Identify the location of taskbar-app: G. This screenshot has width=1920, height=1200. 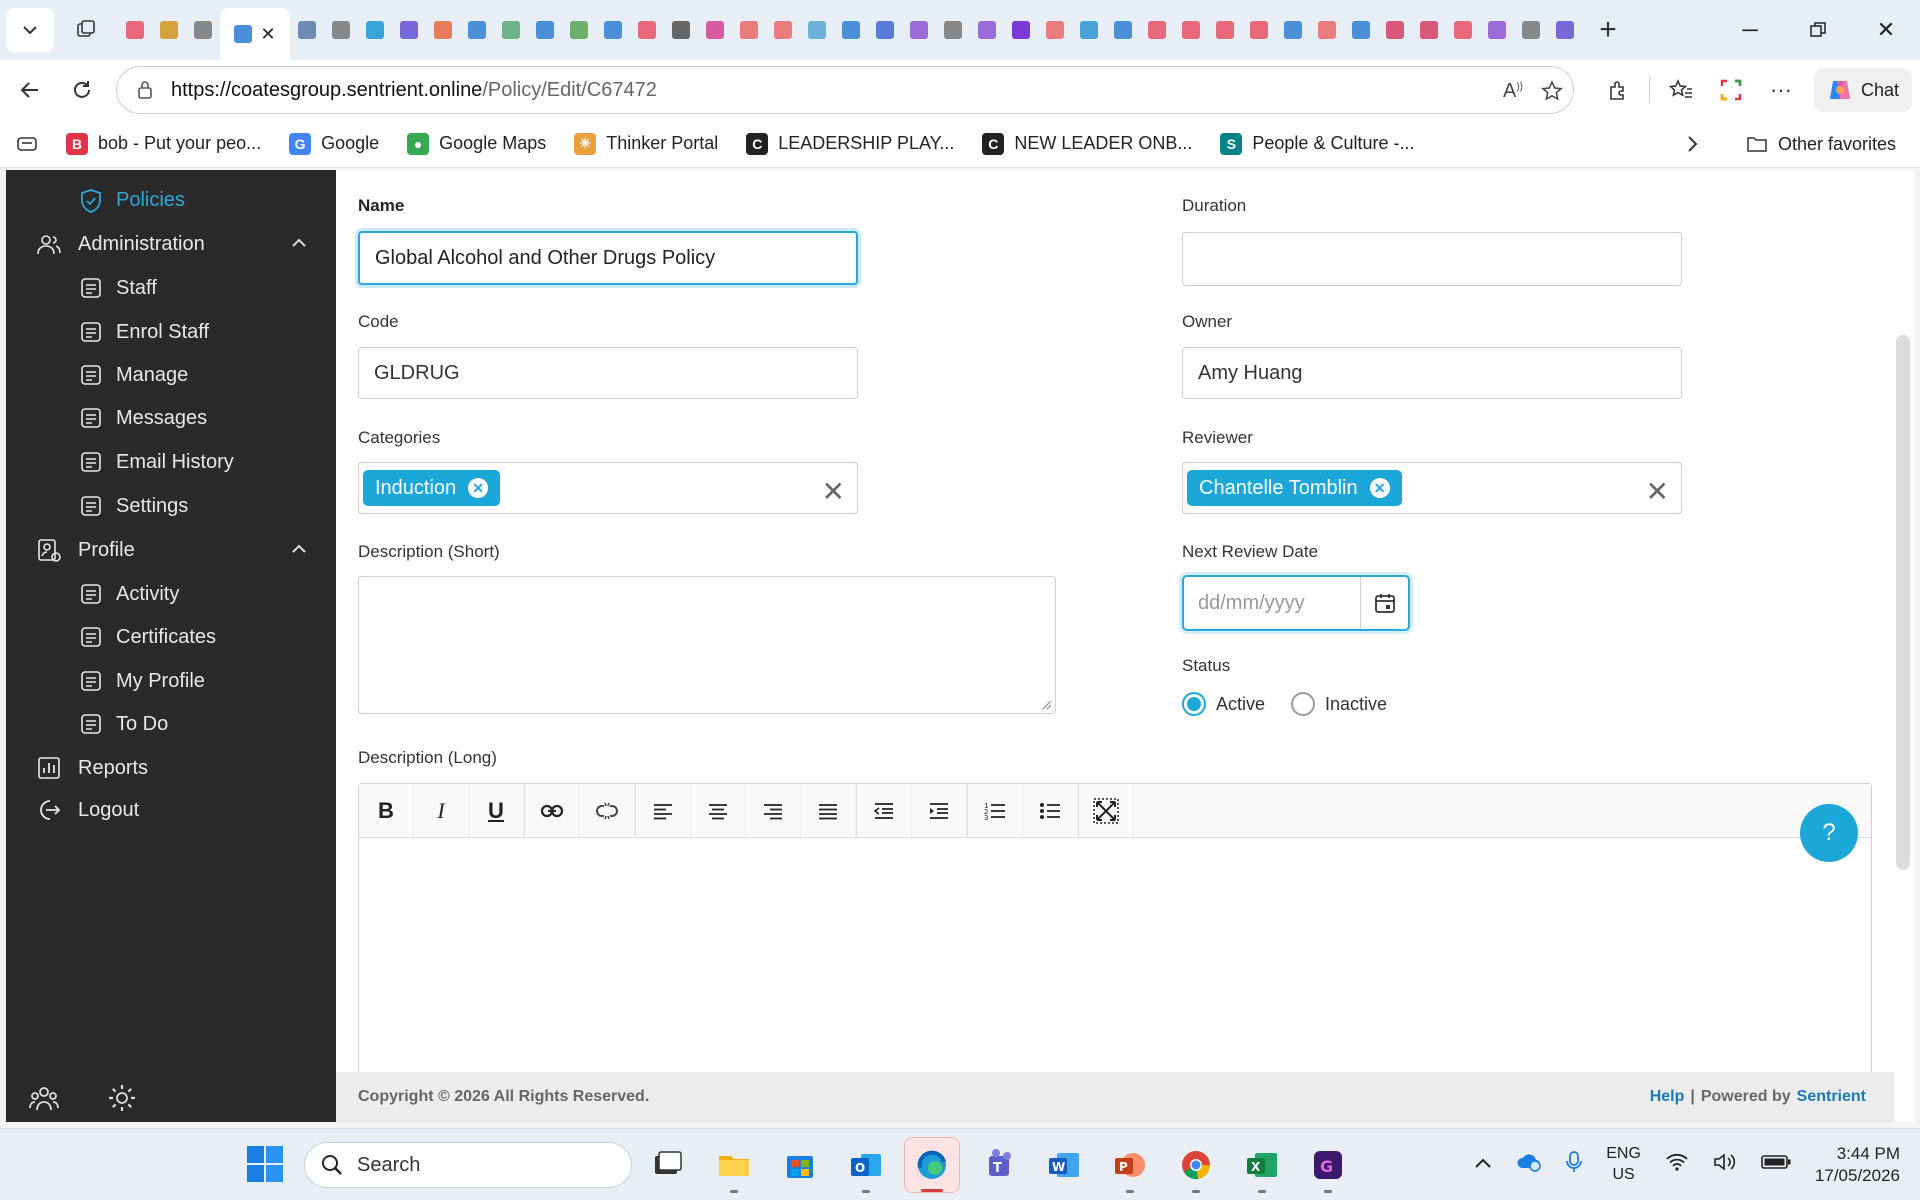
(1328, 1165).